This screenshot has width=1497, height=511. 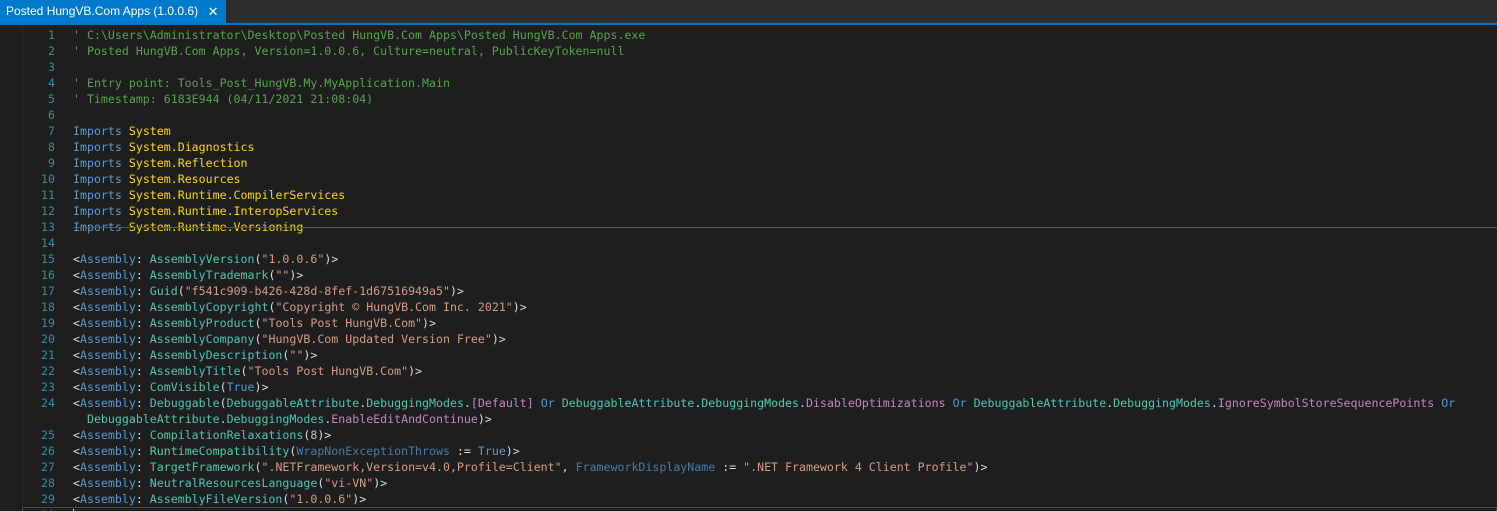 I want to click on code-line: 9 Imports System.Reflection, so click(x=759, y=163).